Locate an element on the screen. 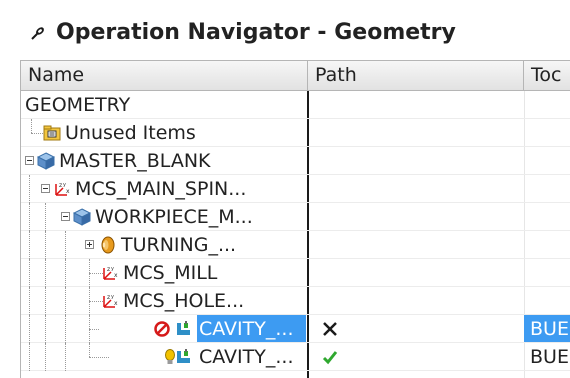 The image size is (570, 378). tree-row: z x y MCS_MILL is located at coordinates (295, 273).